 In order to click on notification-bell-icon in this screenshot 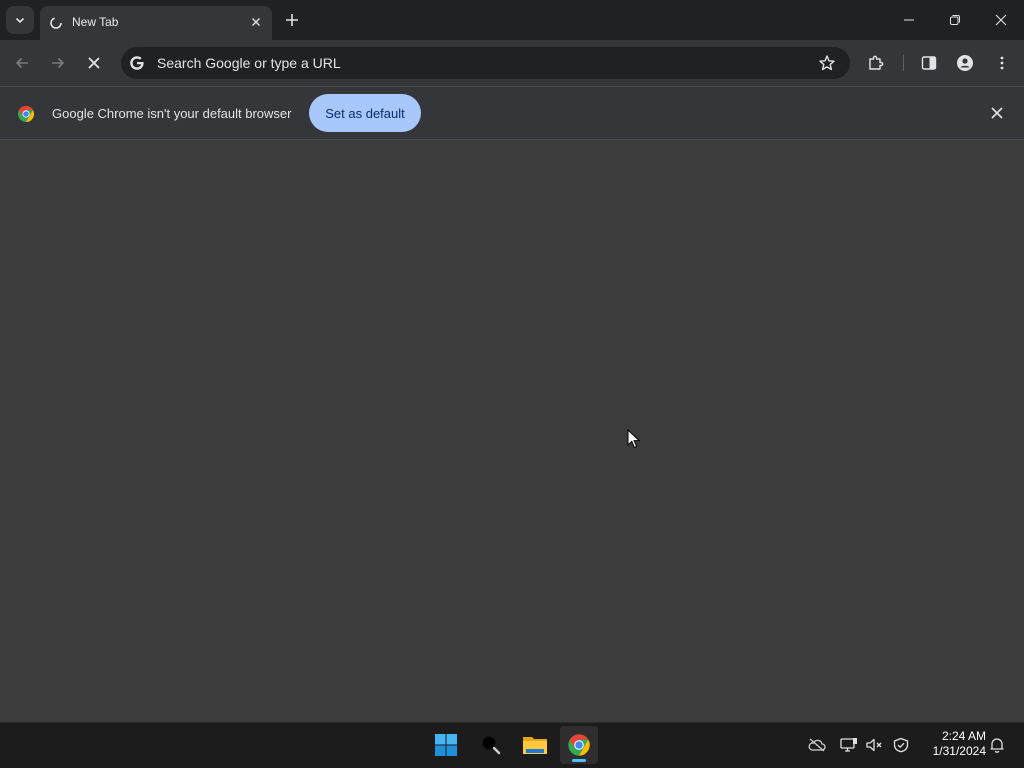, I will do `click(997, 745)`.